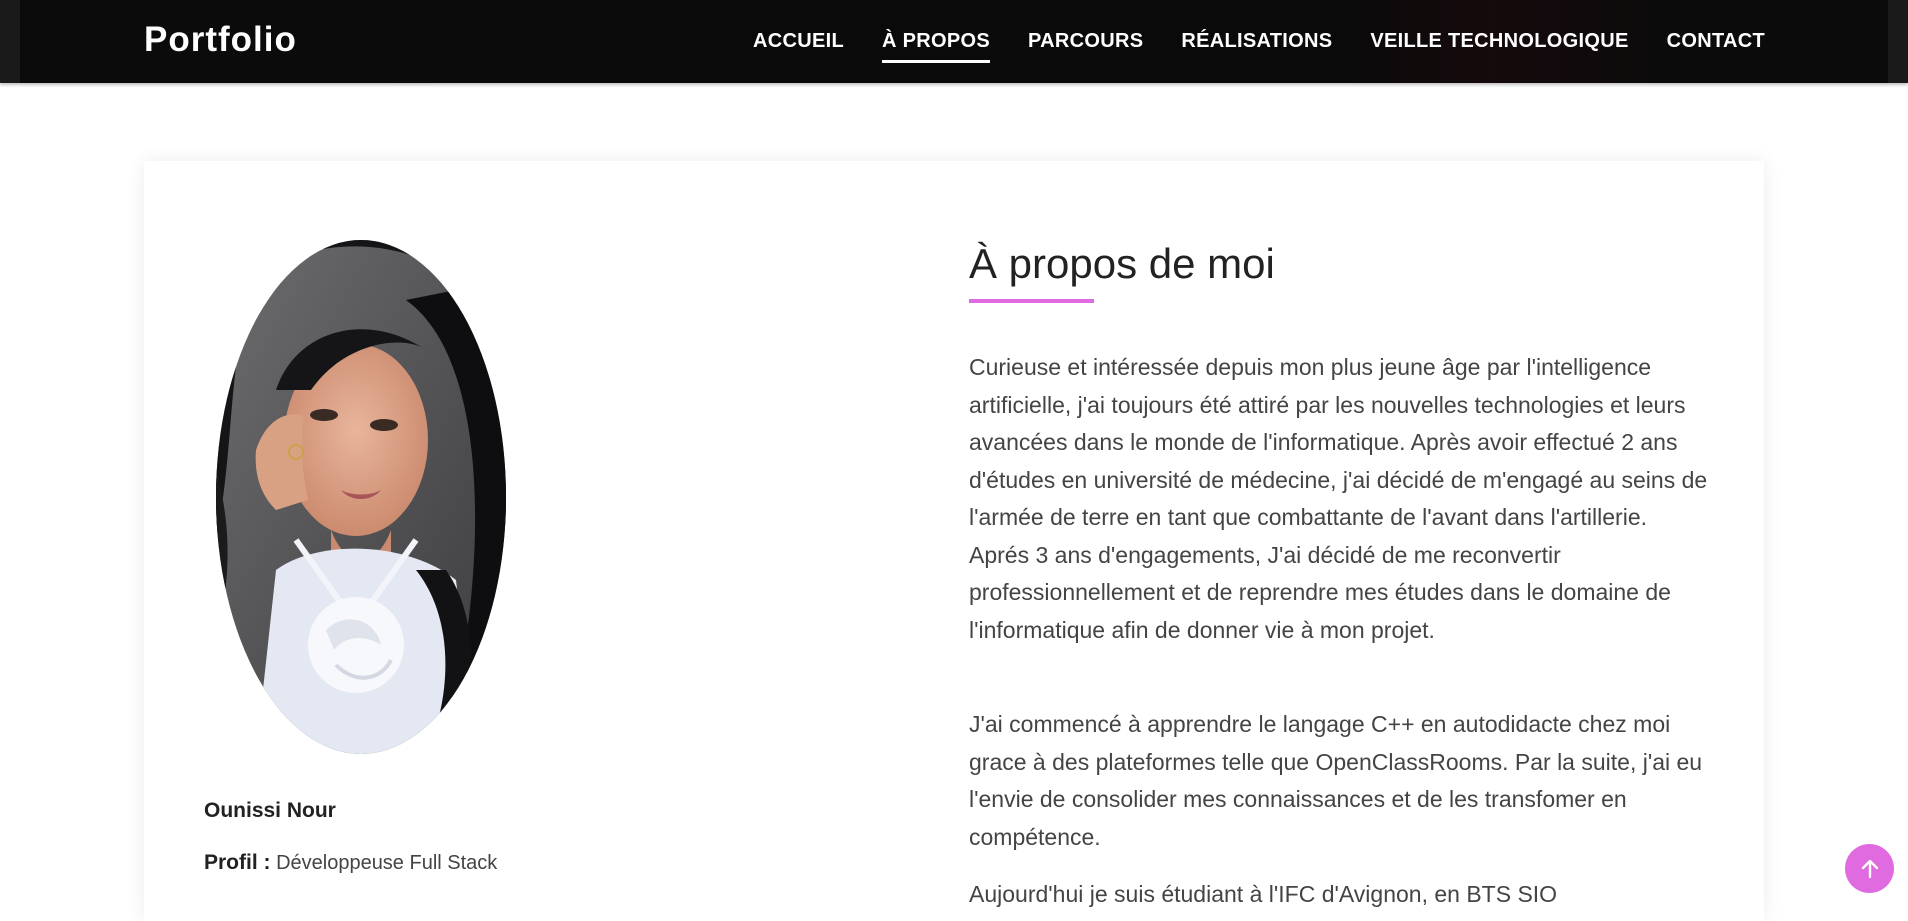 The image size is (1908, 921). I want to click on profile-role: Profil : Développeuse Full Stack, so click(350, 863).